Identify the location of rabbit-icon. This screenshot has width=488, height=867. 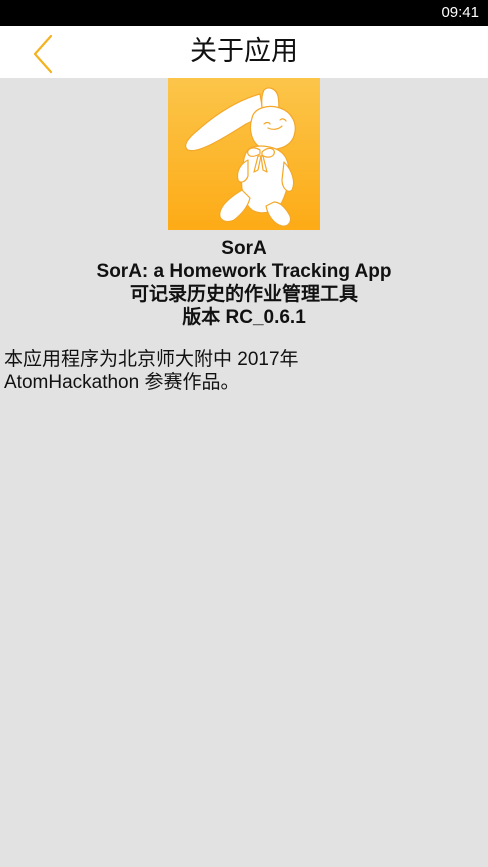
(244, 154).